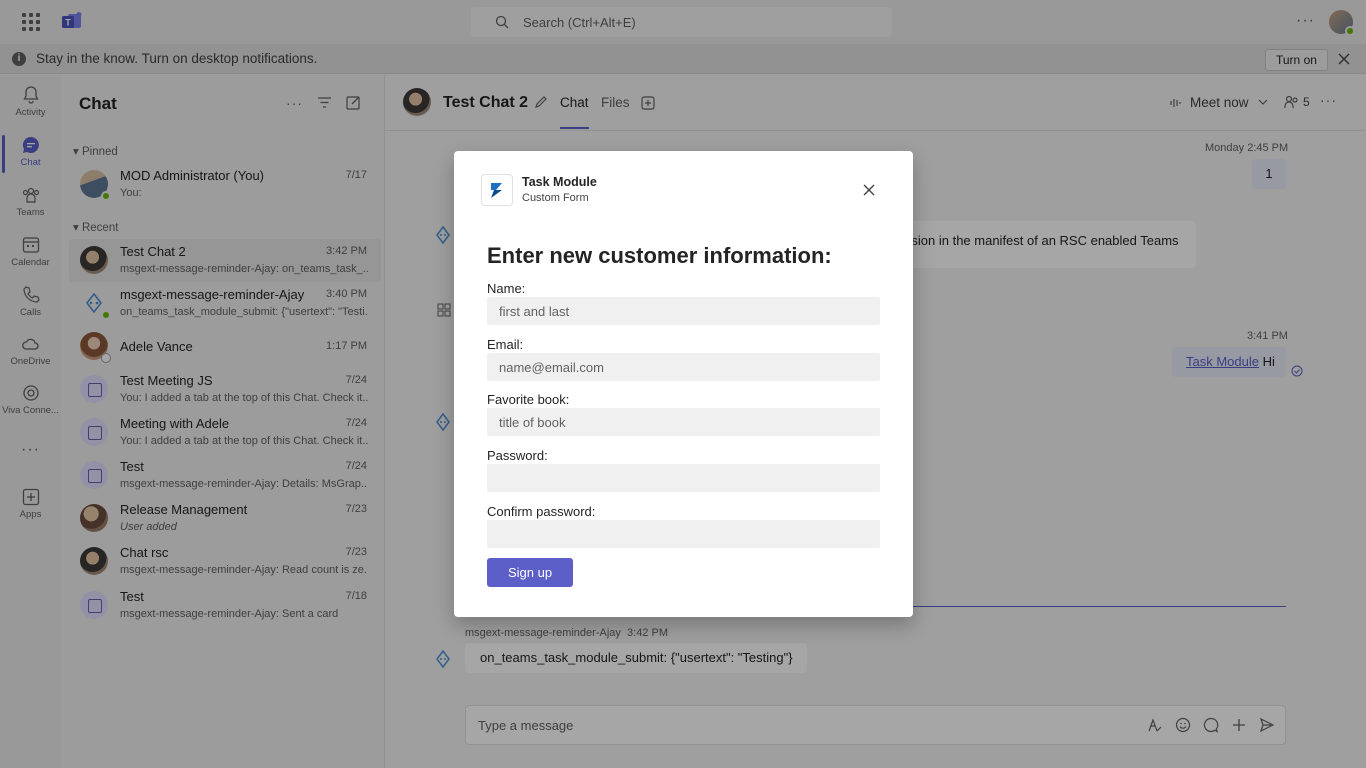 This screenshot has width=1366, height=768. Describe the element at coordinates (683, 422) in the screenshot. I see `favorite-book-input` at that location.